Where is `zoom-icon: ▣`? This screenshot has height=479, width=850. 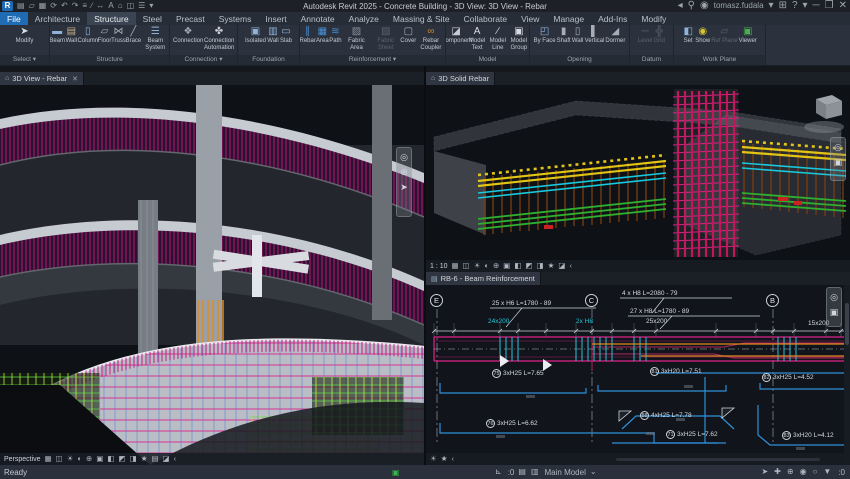 zoom-icon: ▣ is located at coordinates (834, 312).